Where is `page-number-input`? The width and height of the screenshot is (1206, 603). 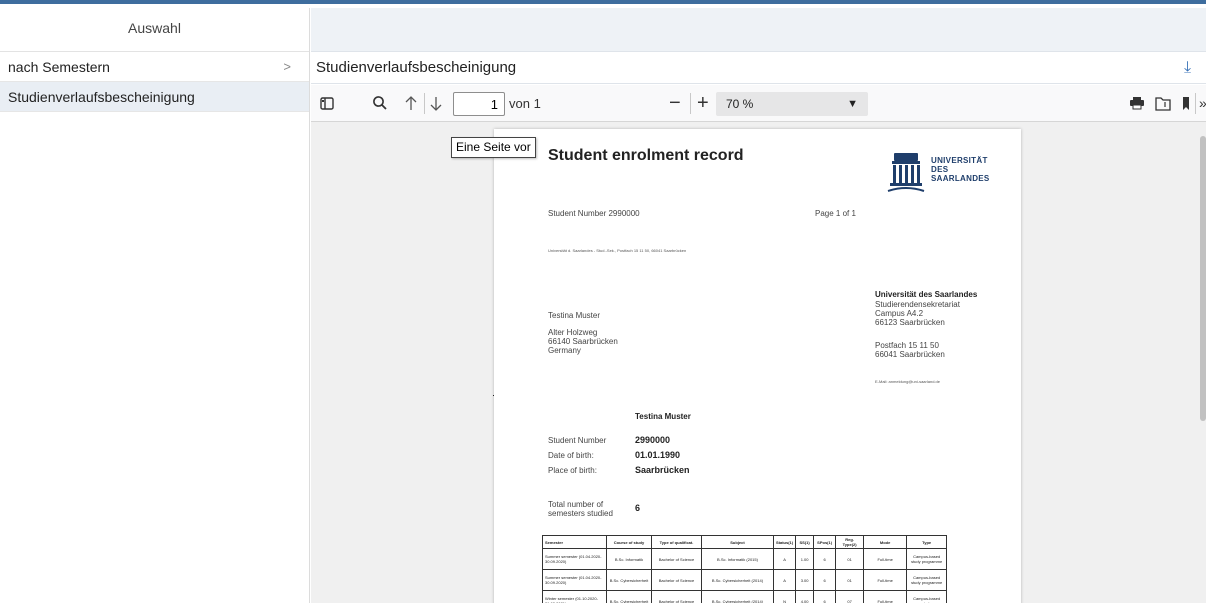 page-number-input is located at coordinates (479, 104).